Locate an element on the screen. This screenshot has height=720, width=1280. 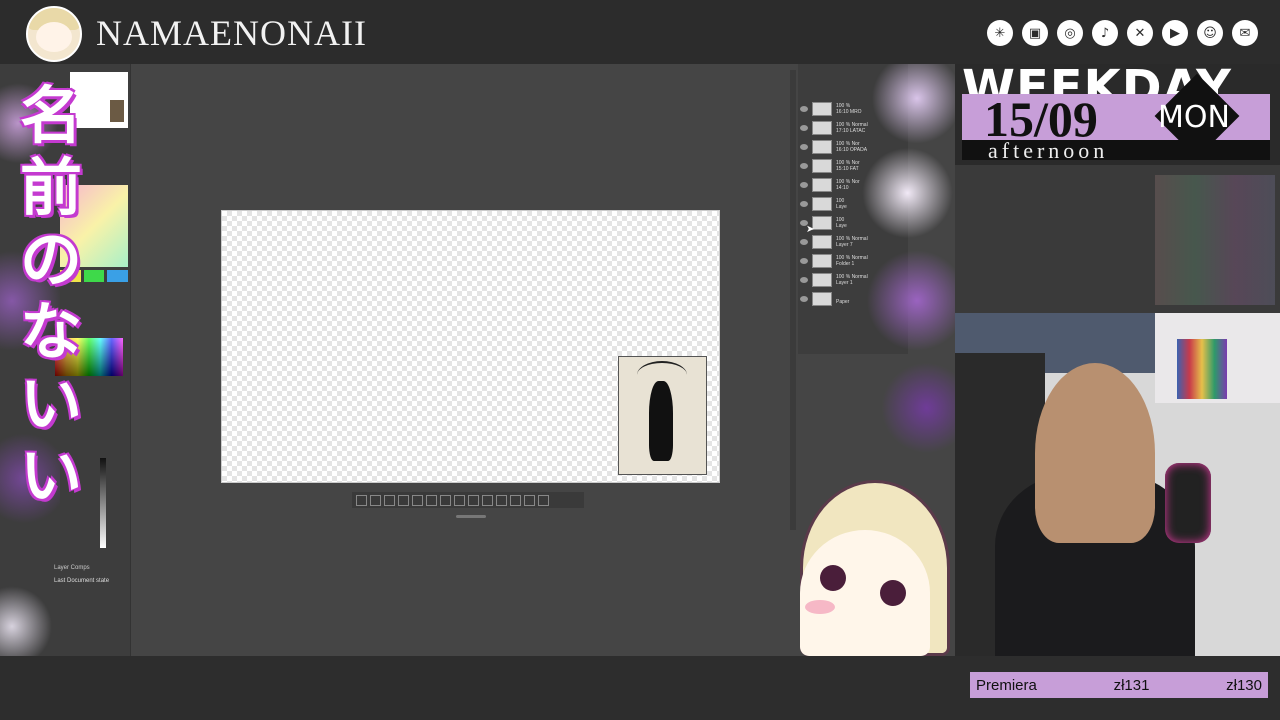
goal-ticker: Premiera zł131 zł130 is located at coordinates (1119, 685).